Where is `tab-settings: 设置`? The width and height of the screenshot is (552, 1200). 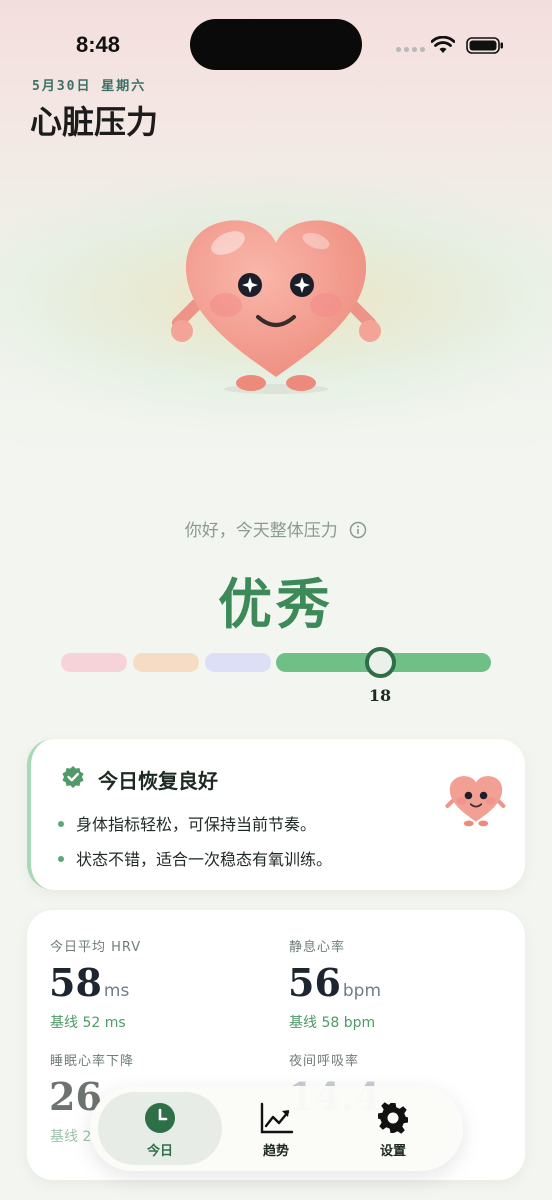
tab-settings: 设置 is located at coordinates (393, 1128).